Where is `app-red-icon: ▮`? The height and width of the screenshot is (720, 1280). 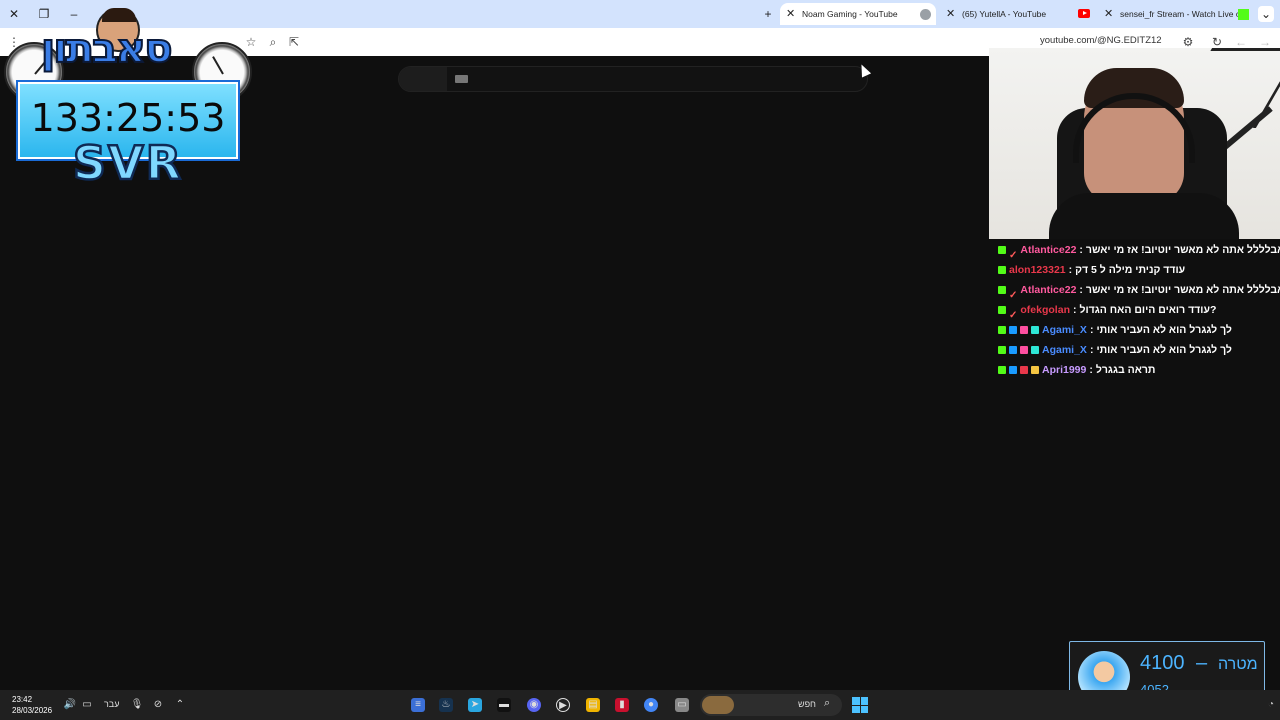 app-red-icon: ▮ is located at coordinates (622, 705).